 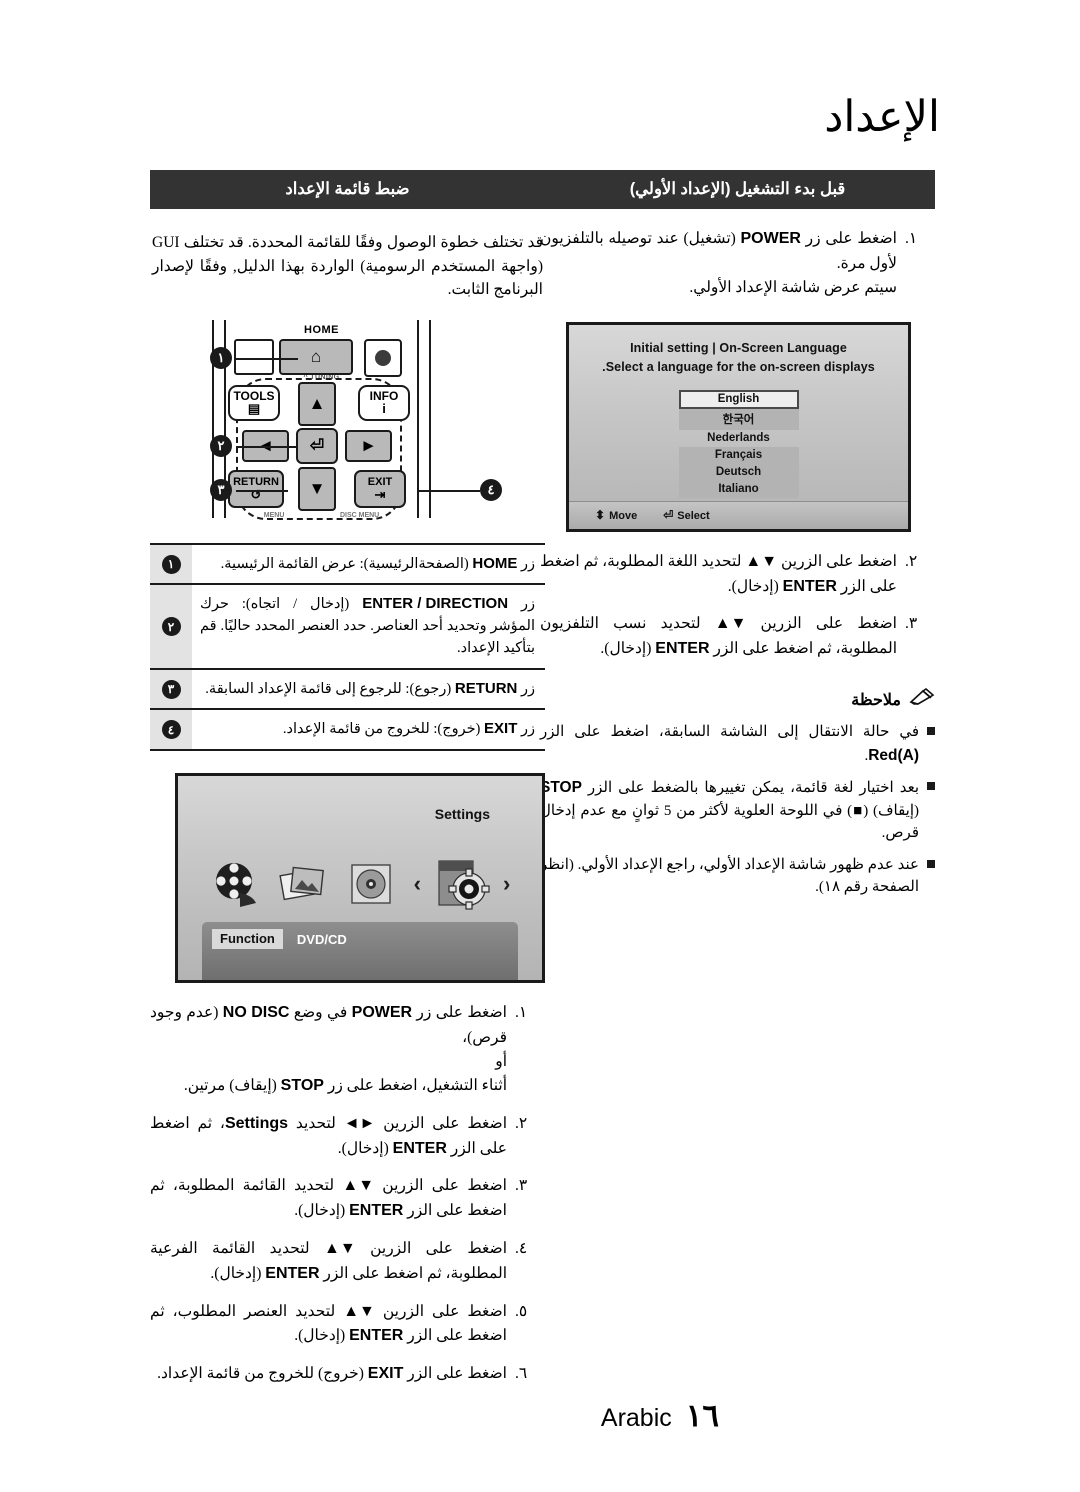 What do you see at coordinates (738, 399) in the screenshot?
I see `language-option: English` at bounding box center [738, 399].